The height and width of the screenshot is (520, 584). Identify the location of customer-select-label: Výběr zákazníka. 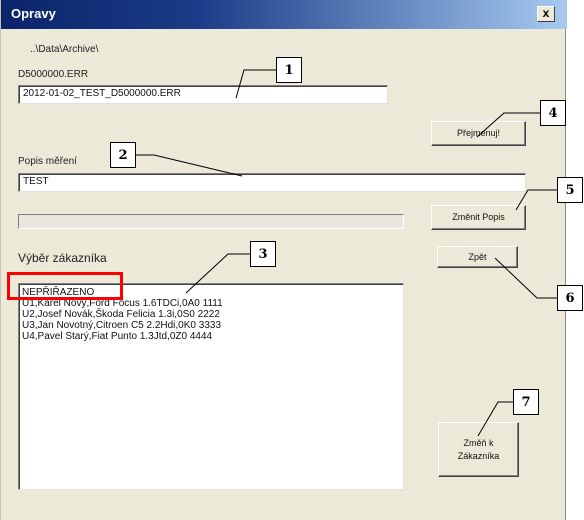
(62, 258).